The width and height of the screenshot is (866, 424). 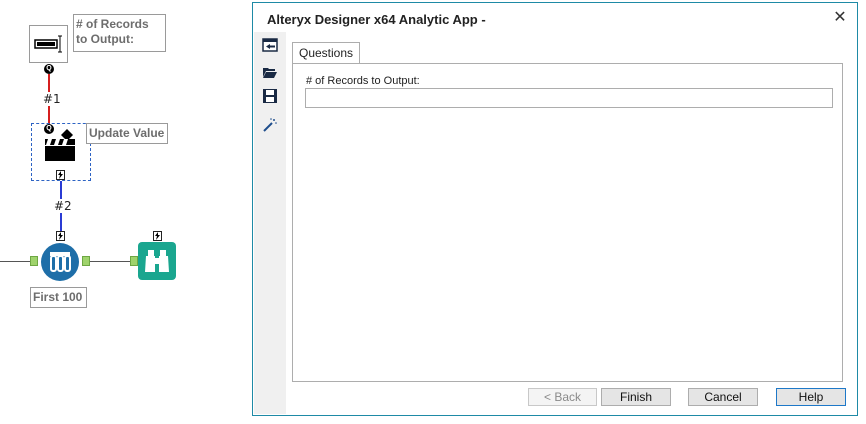 I want to click on sample-icon, so click(x=60, y=262).